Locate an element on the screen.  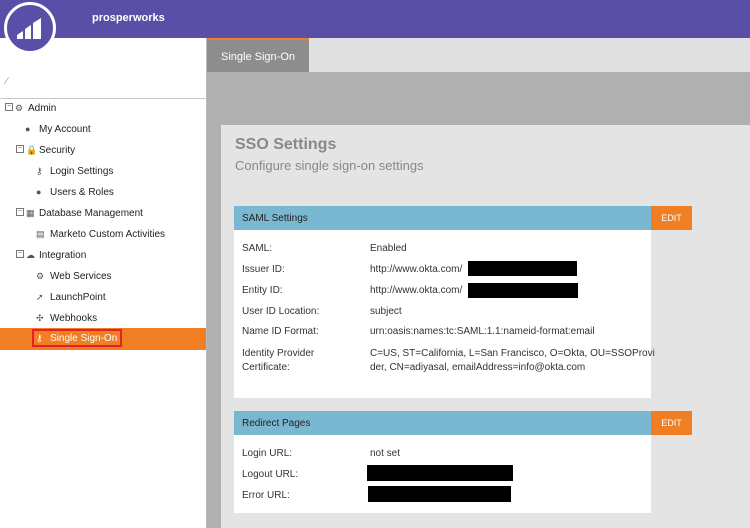
database-icon: ▦ is located at coordinates (30, 213).